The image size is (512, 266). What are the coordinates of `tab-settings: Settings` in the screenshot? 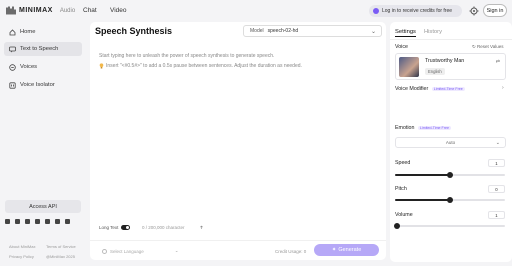 It's located at (405, 33).